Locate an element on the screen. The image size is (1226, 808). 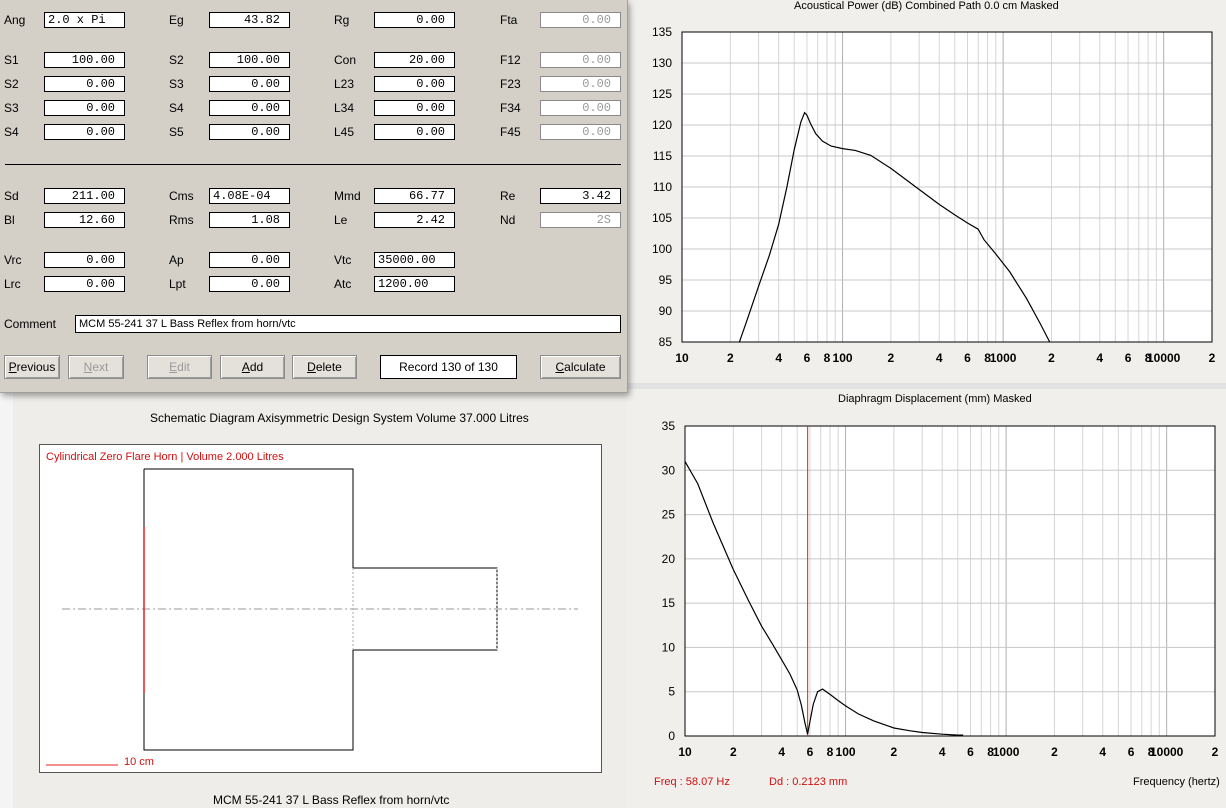
y-tick-label: 115 is located at coordinates (662, 156).